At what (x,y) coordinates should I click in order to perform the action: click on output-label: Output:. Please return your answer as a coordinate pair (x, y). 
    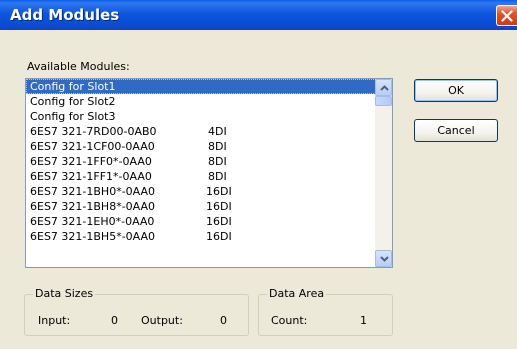
    Looking at the image, I should click on (162, 320).